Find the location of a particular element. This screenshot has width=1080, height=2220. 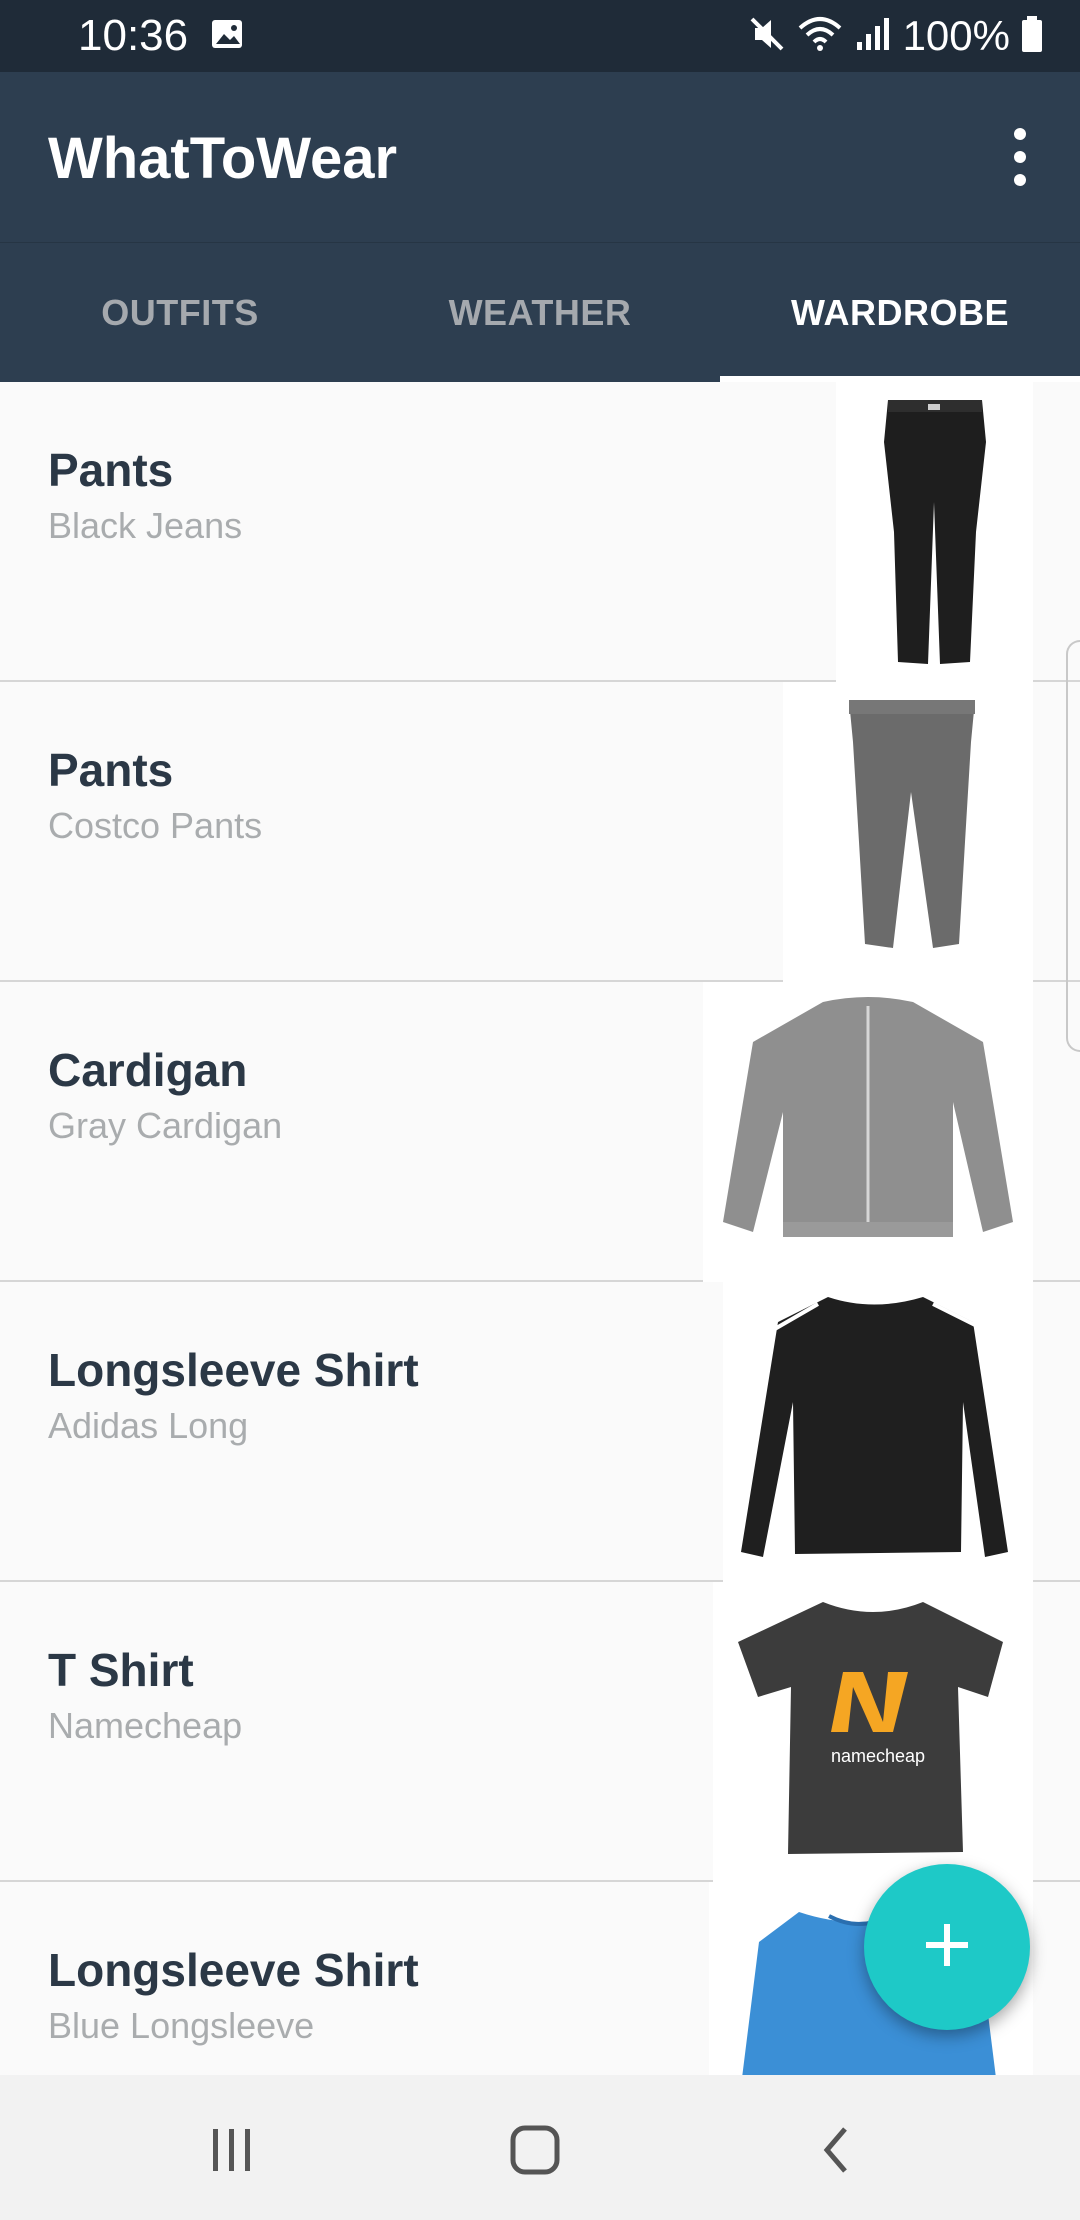

tshirt-print-text: namecheap is located at coordinates (878, 1756).